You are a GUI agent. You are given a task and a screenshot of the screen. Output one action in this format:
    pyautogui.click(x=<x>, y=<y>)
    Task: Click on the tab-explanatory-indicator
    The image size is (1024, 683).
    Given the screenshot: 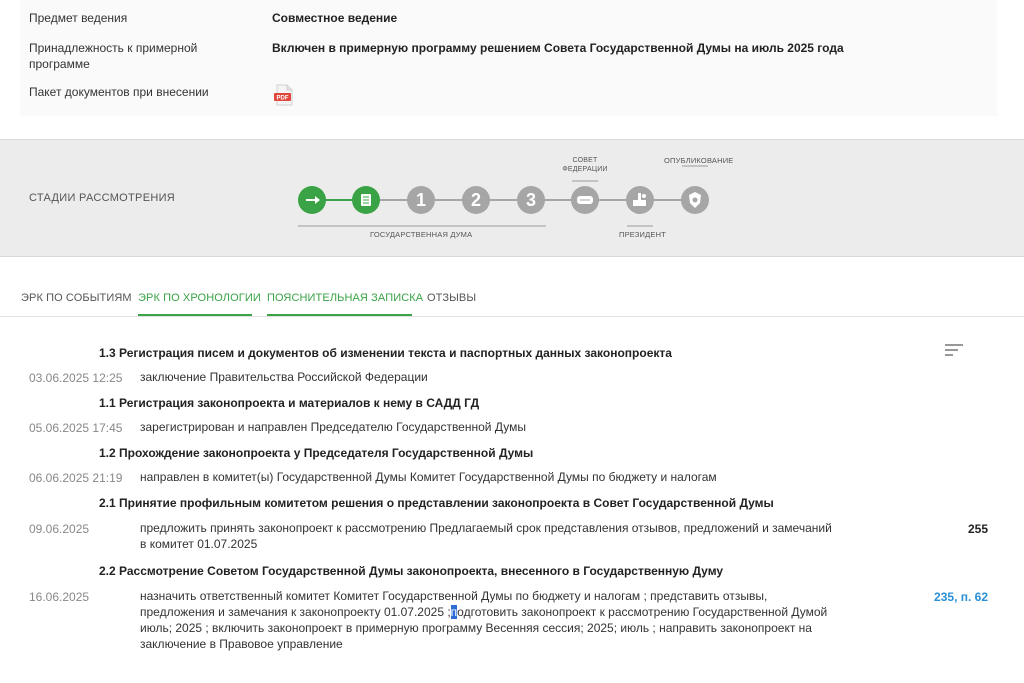 What is the action you would take?
    pyautogui.click(x=339, y=315)
    